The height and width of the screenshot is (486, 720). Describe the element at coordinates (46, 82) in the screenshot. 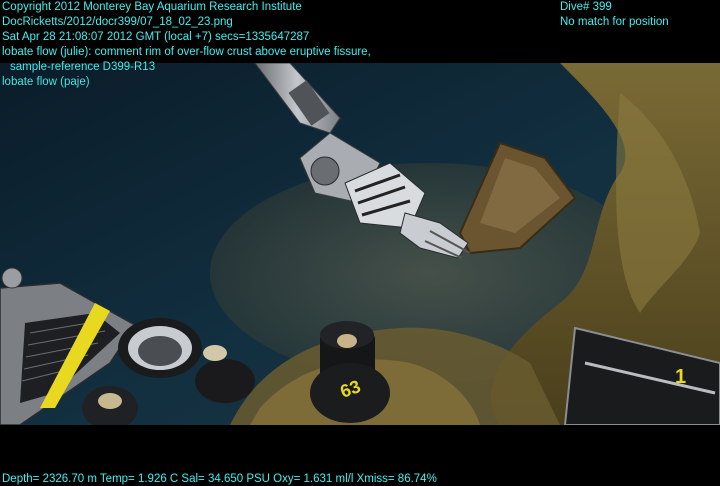

I see `annotation-line-2: lobate flow (paje)` at that location.